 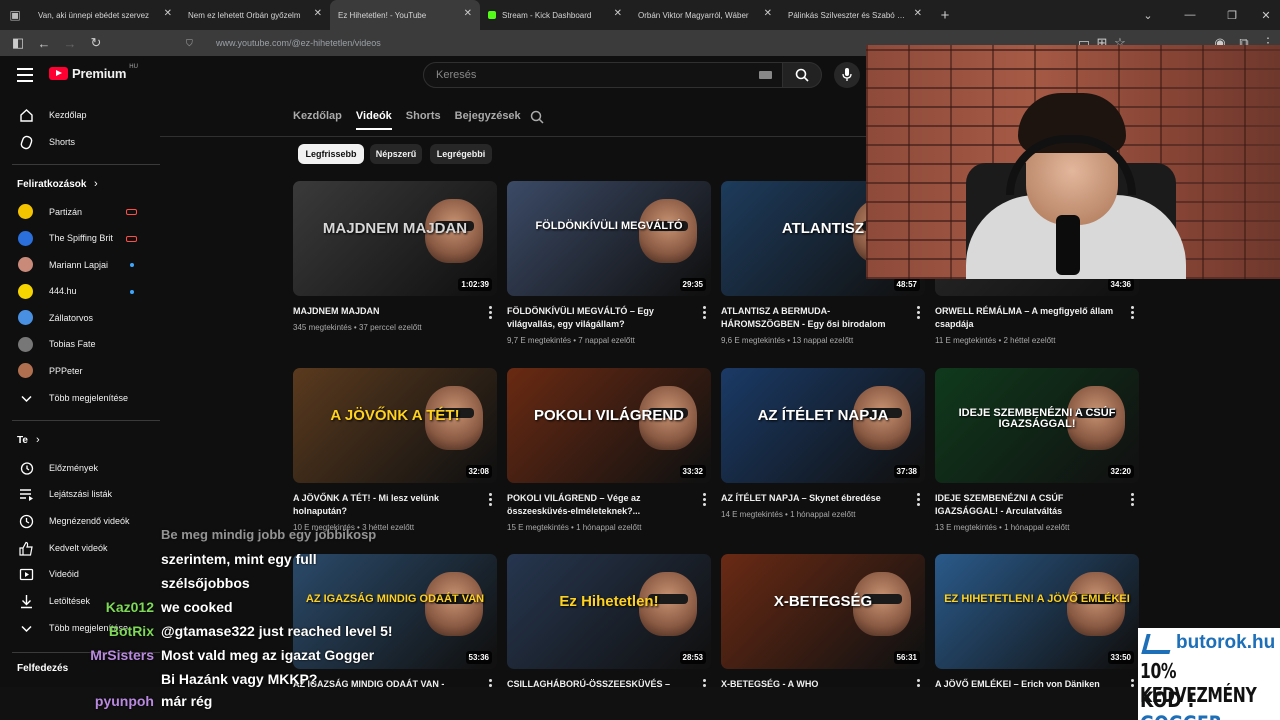 What do you see at coordinates (25, 75) in the screenshot?
I see `guide-menu-icon` at bounding box center [25, 75].